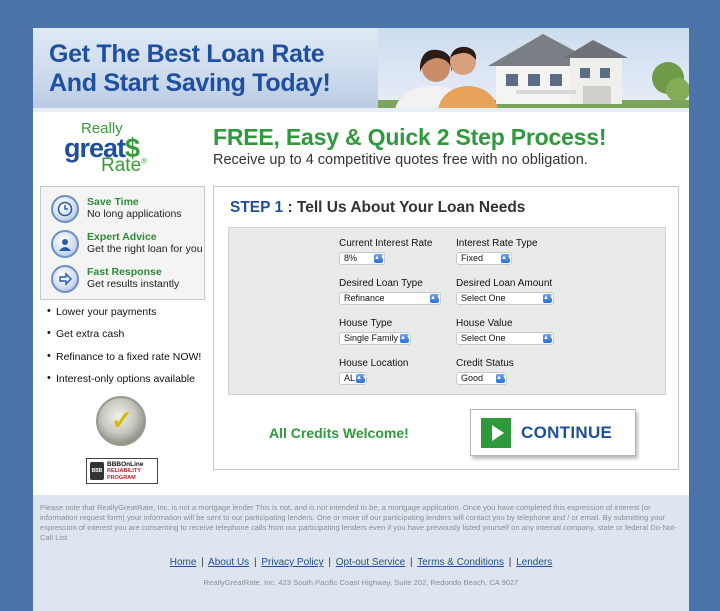 This screenshot has width=720, height=611. What do you see at coordinates (65, 209) in the screenshot?
I see `clock-icon` at bounding box center [65, 209].